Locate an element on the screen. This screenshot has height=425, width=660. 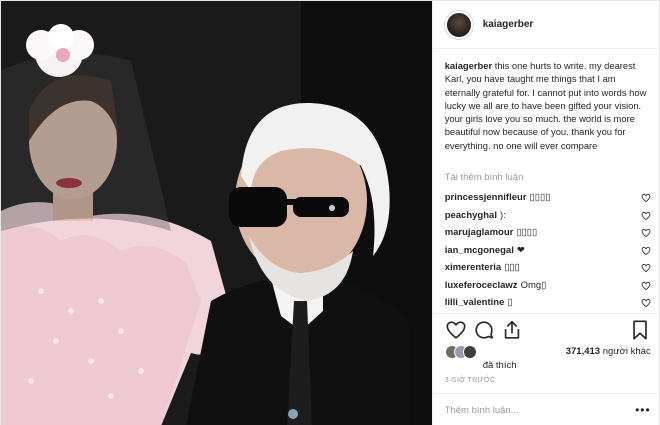
load-more-comments-link: Tải thêm bình luận is located at coordinates (484, 177).